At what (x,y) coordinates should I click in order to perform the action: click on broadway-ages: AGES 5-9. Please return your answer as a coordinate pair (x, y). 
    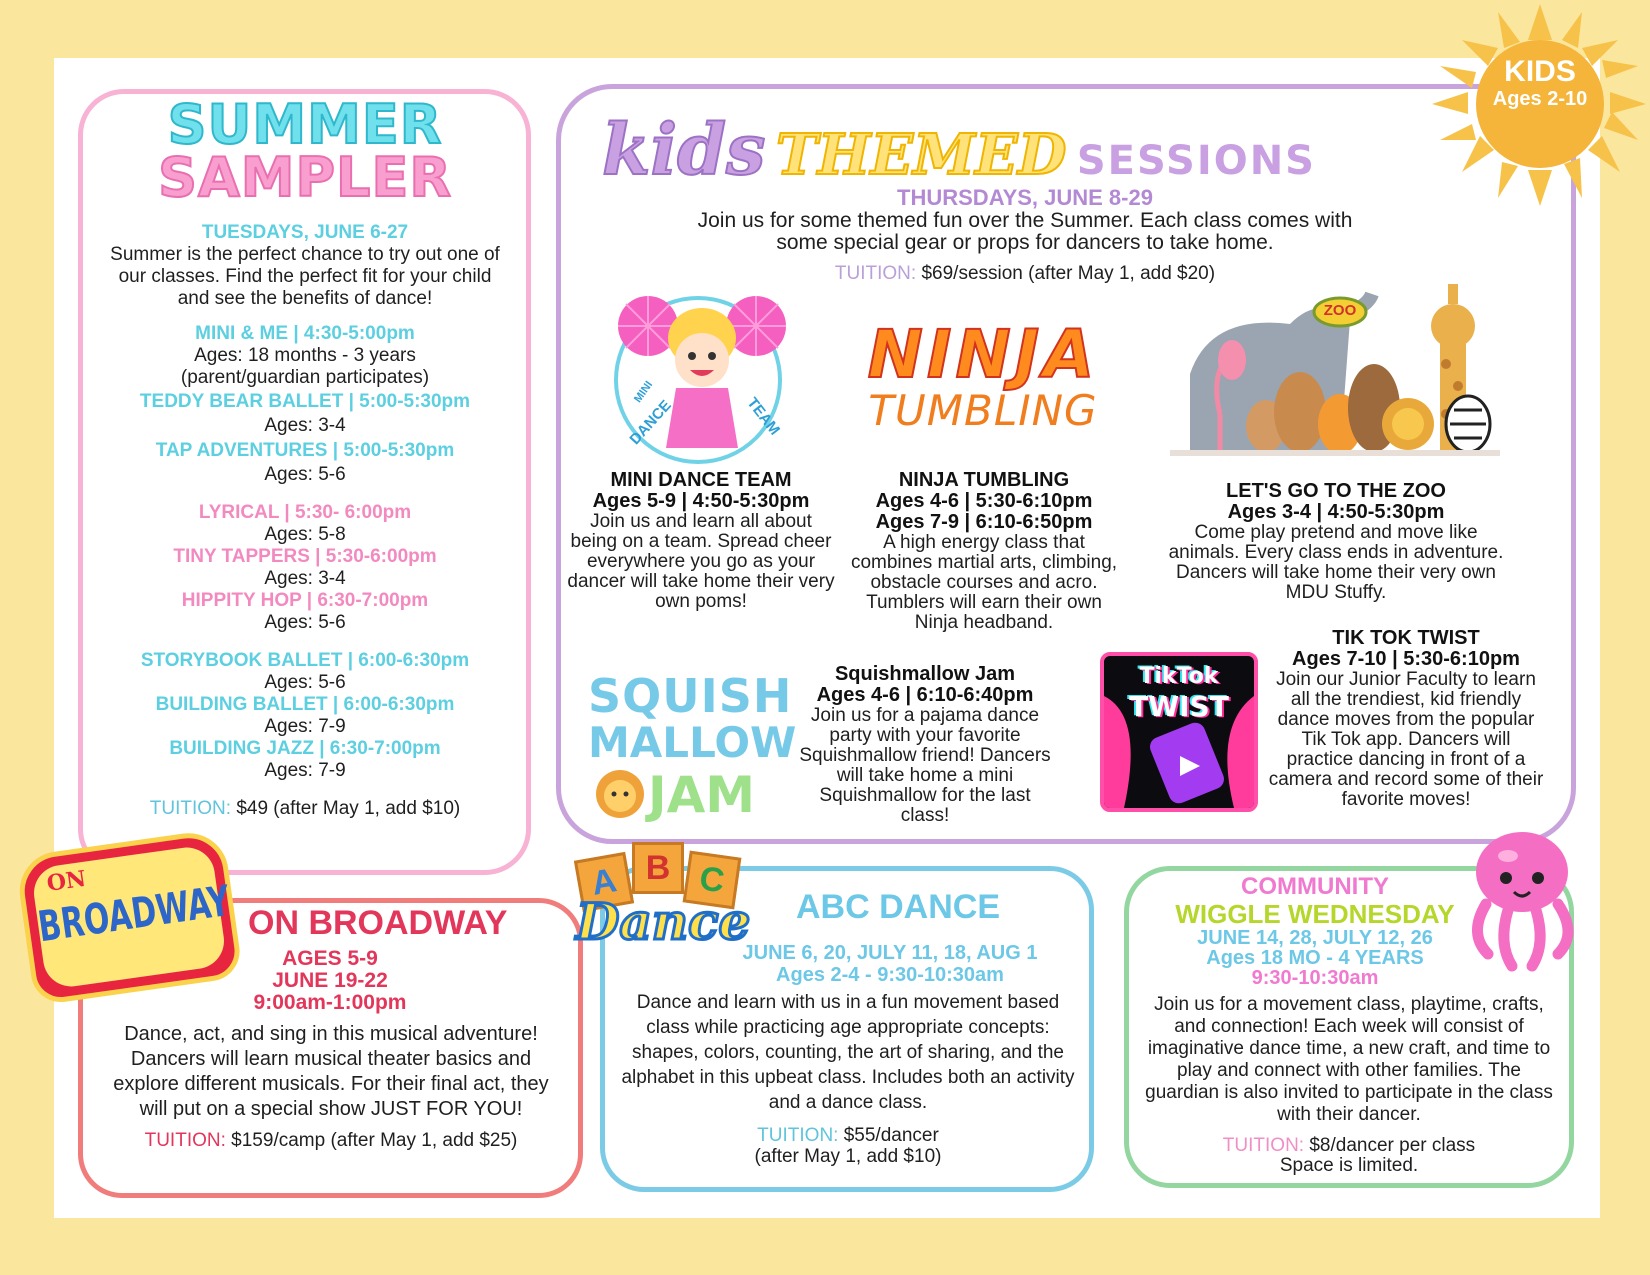
    Looking at the image, I should click on (330, 958).